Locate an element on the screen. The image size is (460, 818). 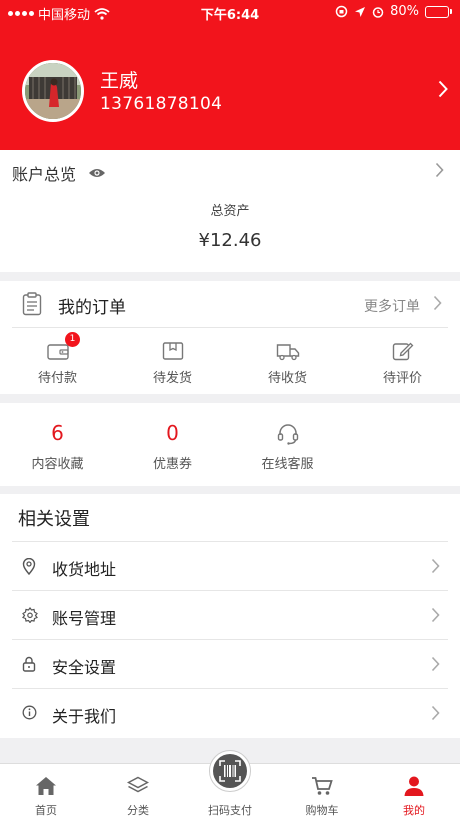
settings-item-about: 关于我们 is located at coordinates (230, 712).